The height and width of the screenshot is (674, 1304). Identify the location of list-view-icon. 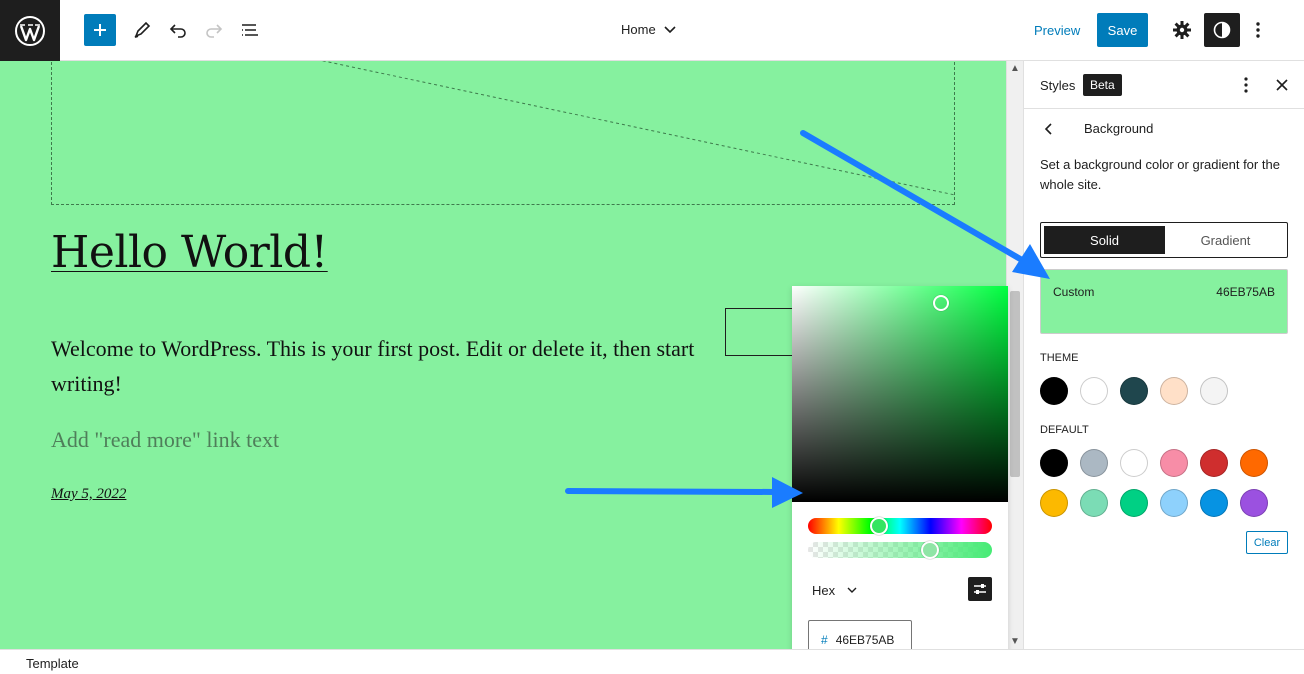
(250, 30).